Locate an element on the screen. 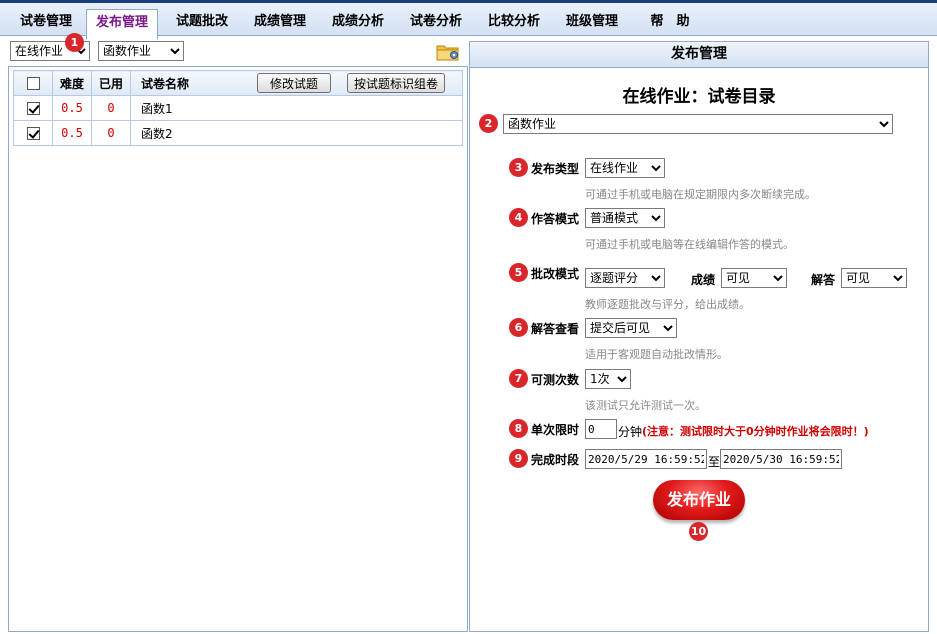 This screenshot has height=634, width=937. badge-1: 1 is located at coordinates (74, 42).